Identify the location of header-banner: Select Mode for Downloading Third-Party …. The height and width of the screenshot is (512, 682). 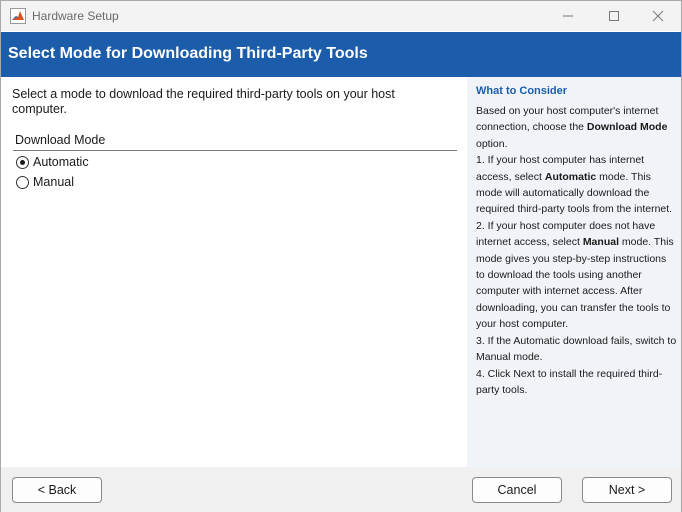
(341, 54).